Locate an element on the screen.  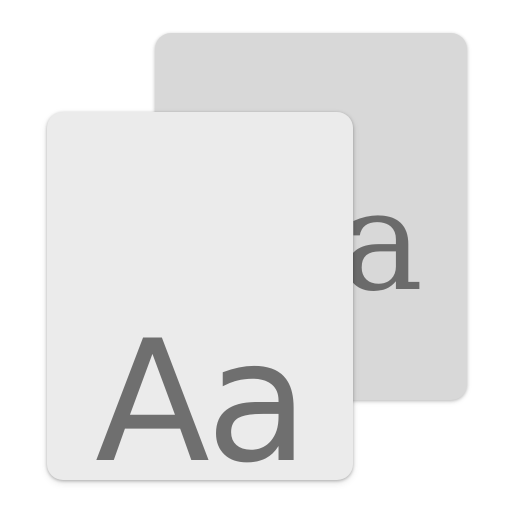
back-card-glyph: a is located at coordinates (382, 241).